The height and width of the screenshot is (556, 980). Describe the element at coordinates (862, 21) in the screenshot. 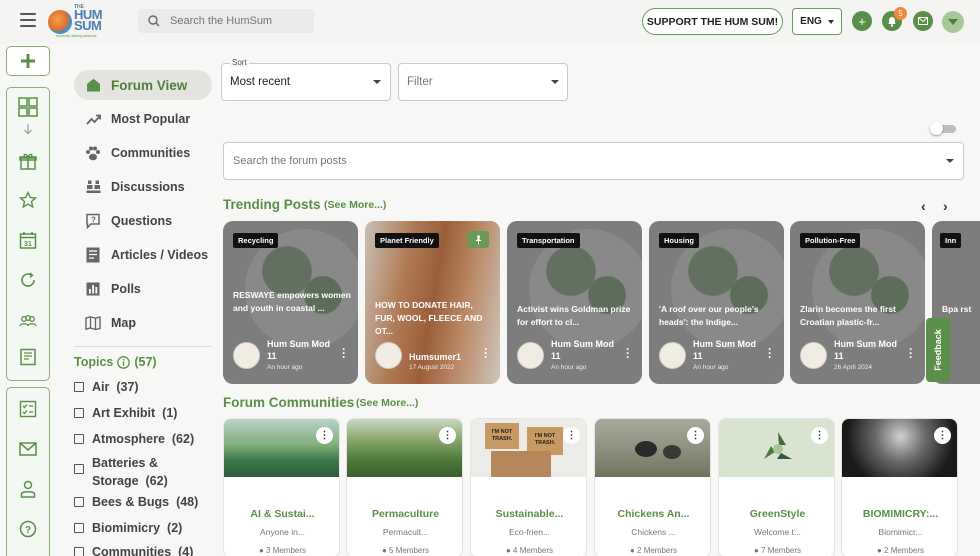

I see `add-icon: +` at that location.